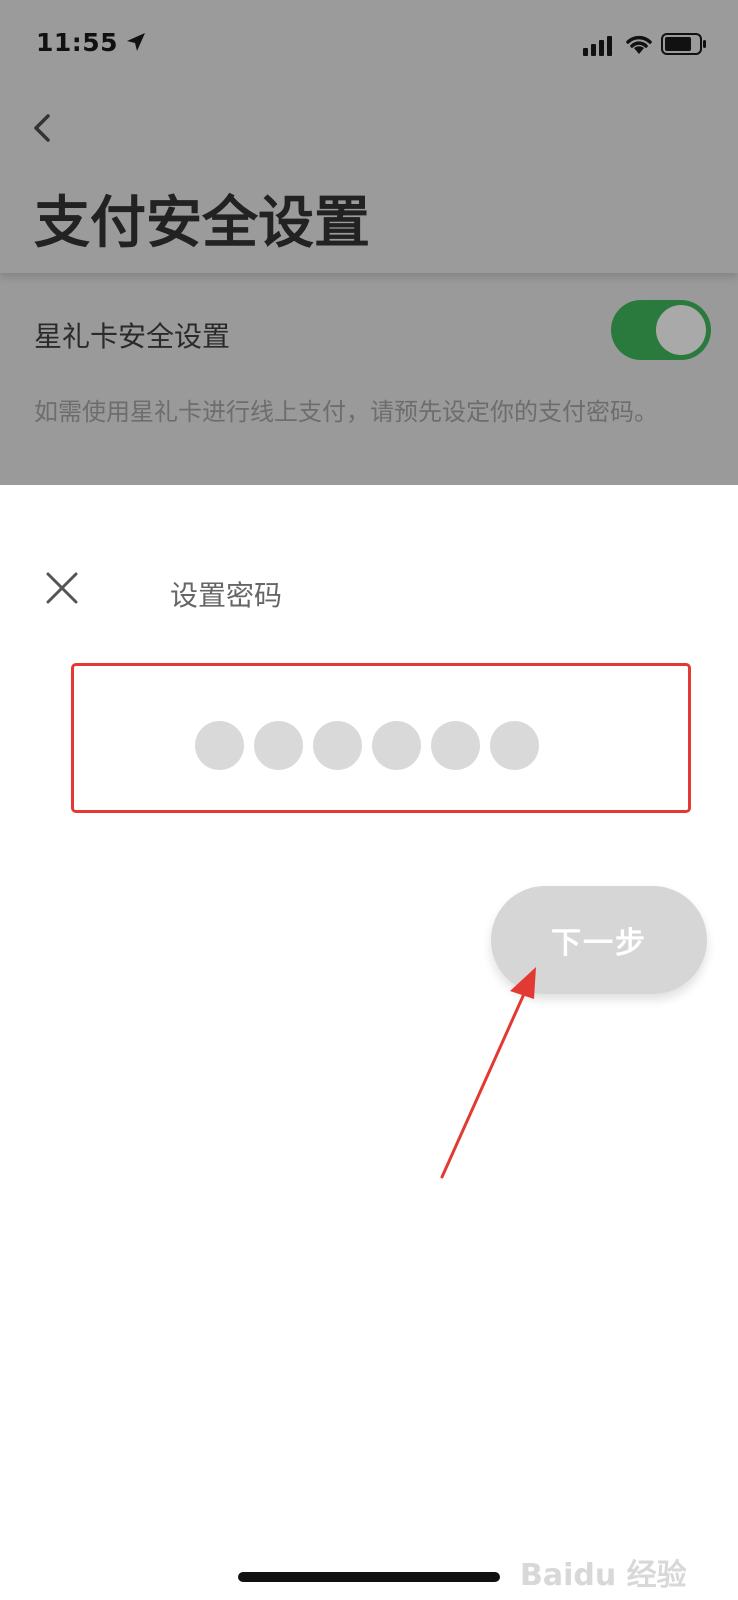 The height and width of the screenshot is (1600, 738). What do you see at coordinates (43, 128) in the screenshot?
I see `back-button` at bounding box center [43, 128].